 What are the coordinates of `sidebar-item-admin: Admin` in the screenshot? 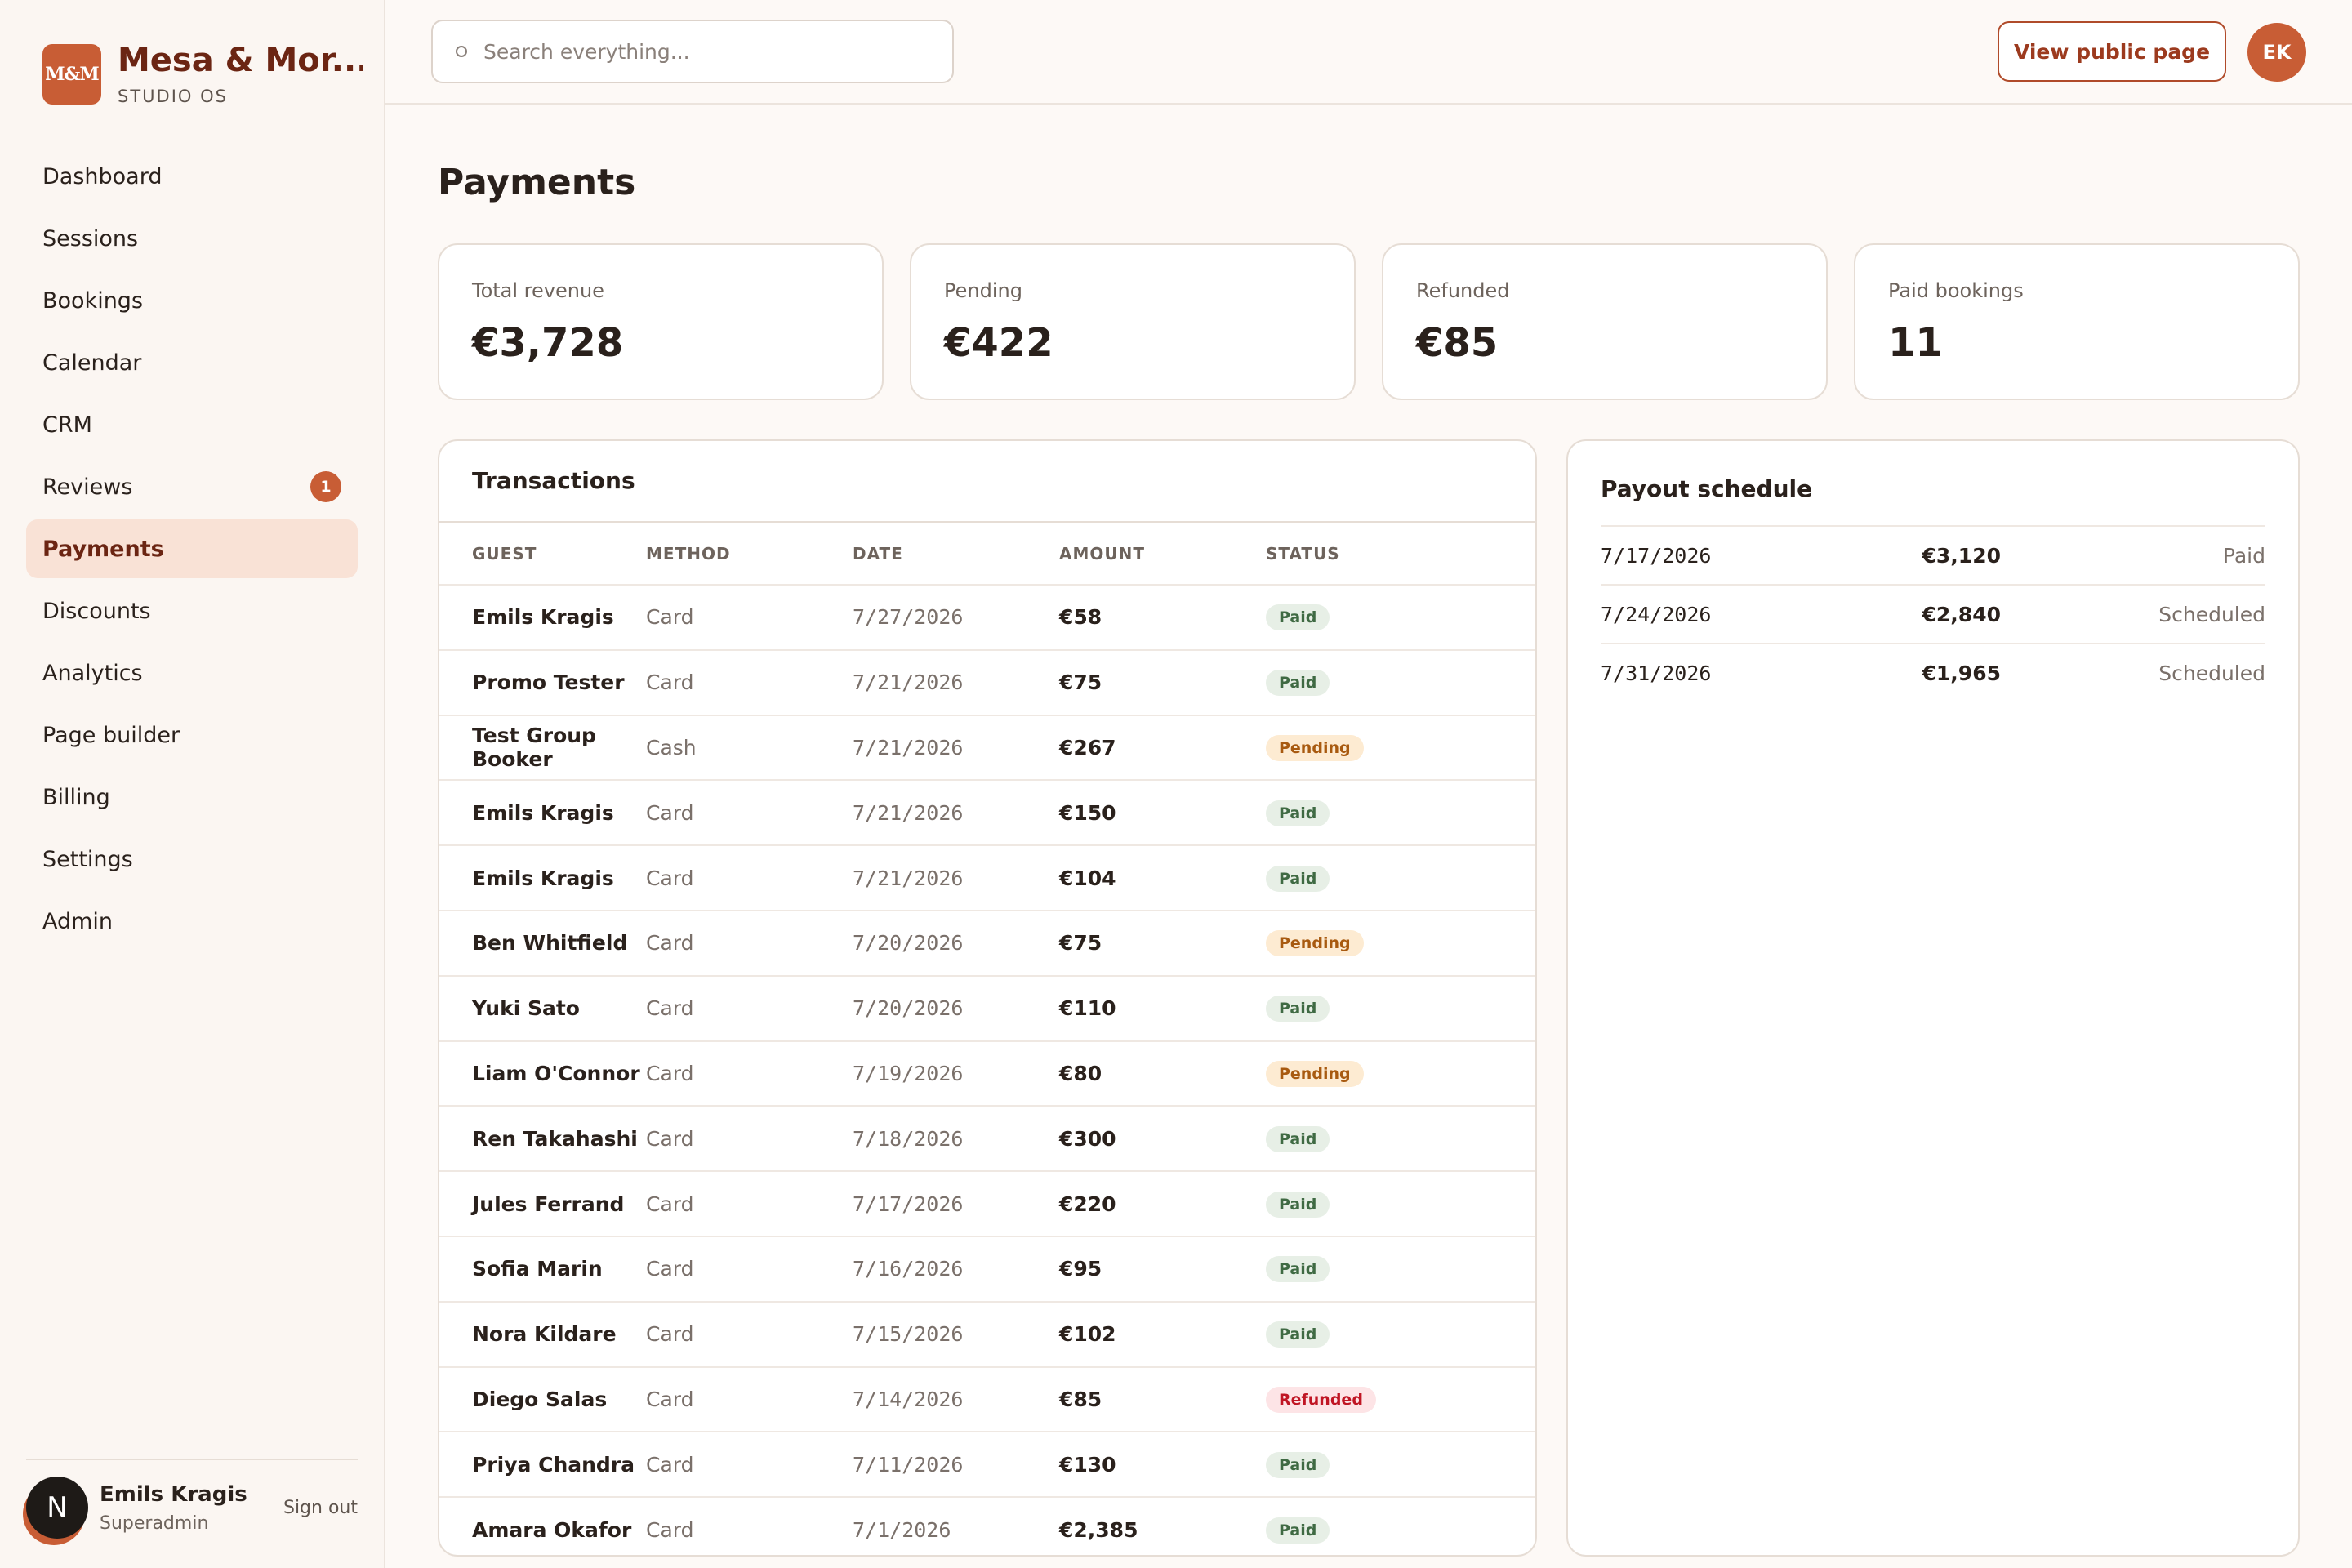 It's located at (192, 921).